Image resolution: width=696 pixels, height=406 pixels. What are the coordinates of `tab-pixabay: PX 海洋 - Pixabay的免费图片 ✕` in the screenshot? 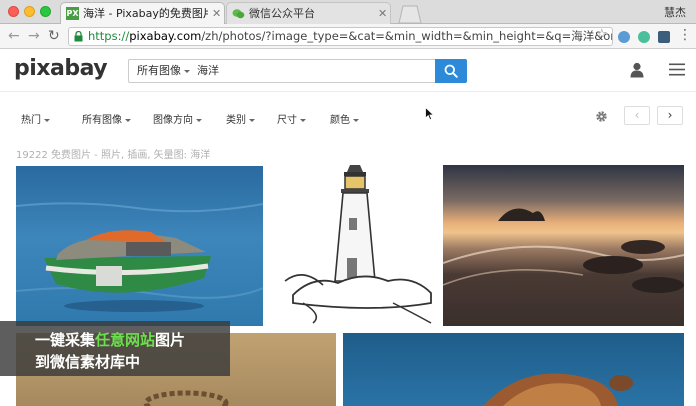 It's located at (142, 13).